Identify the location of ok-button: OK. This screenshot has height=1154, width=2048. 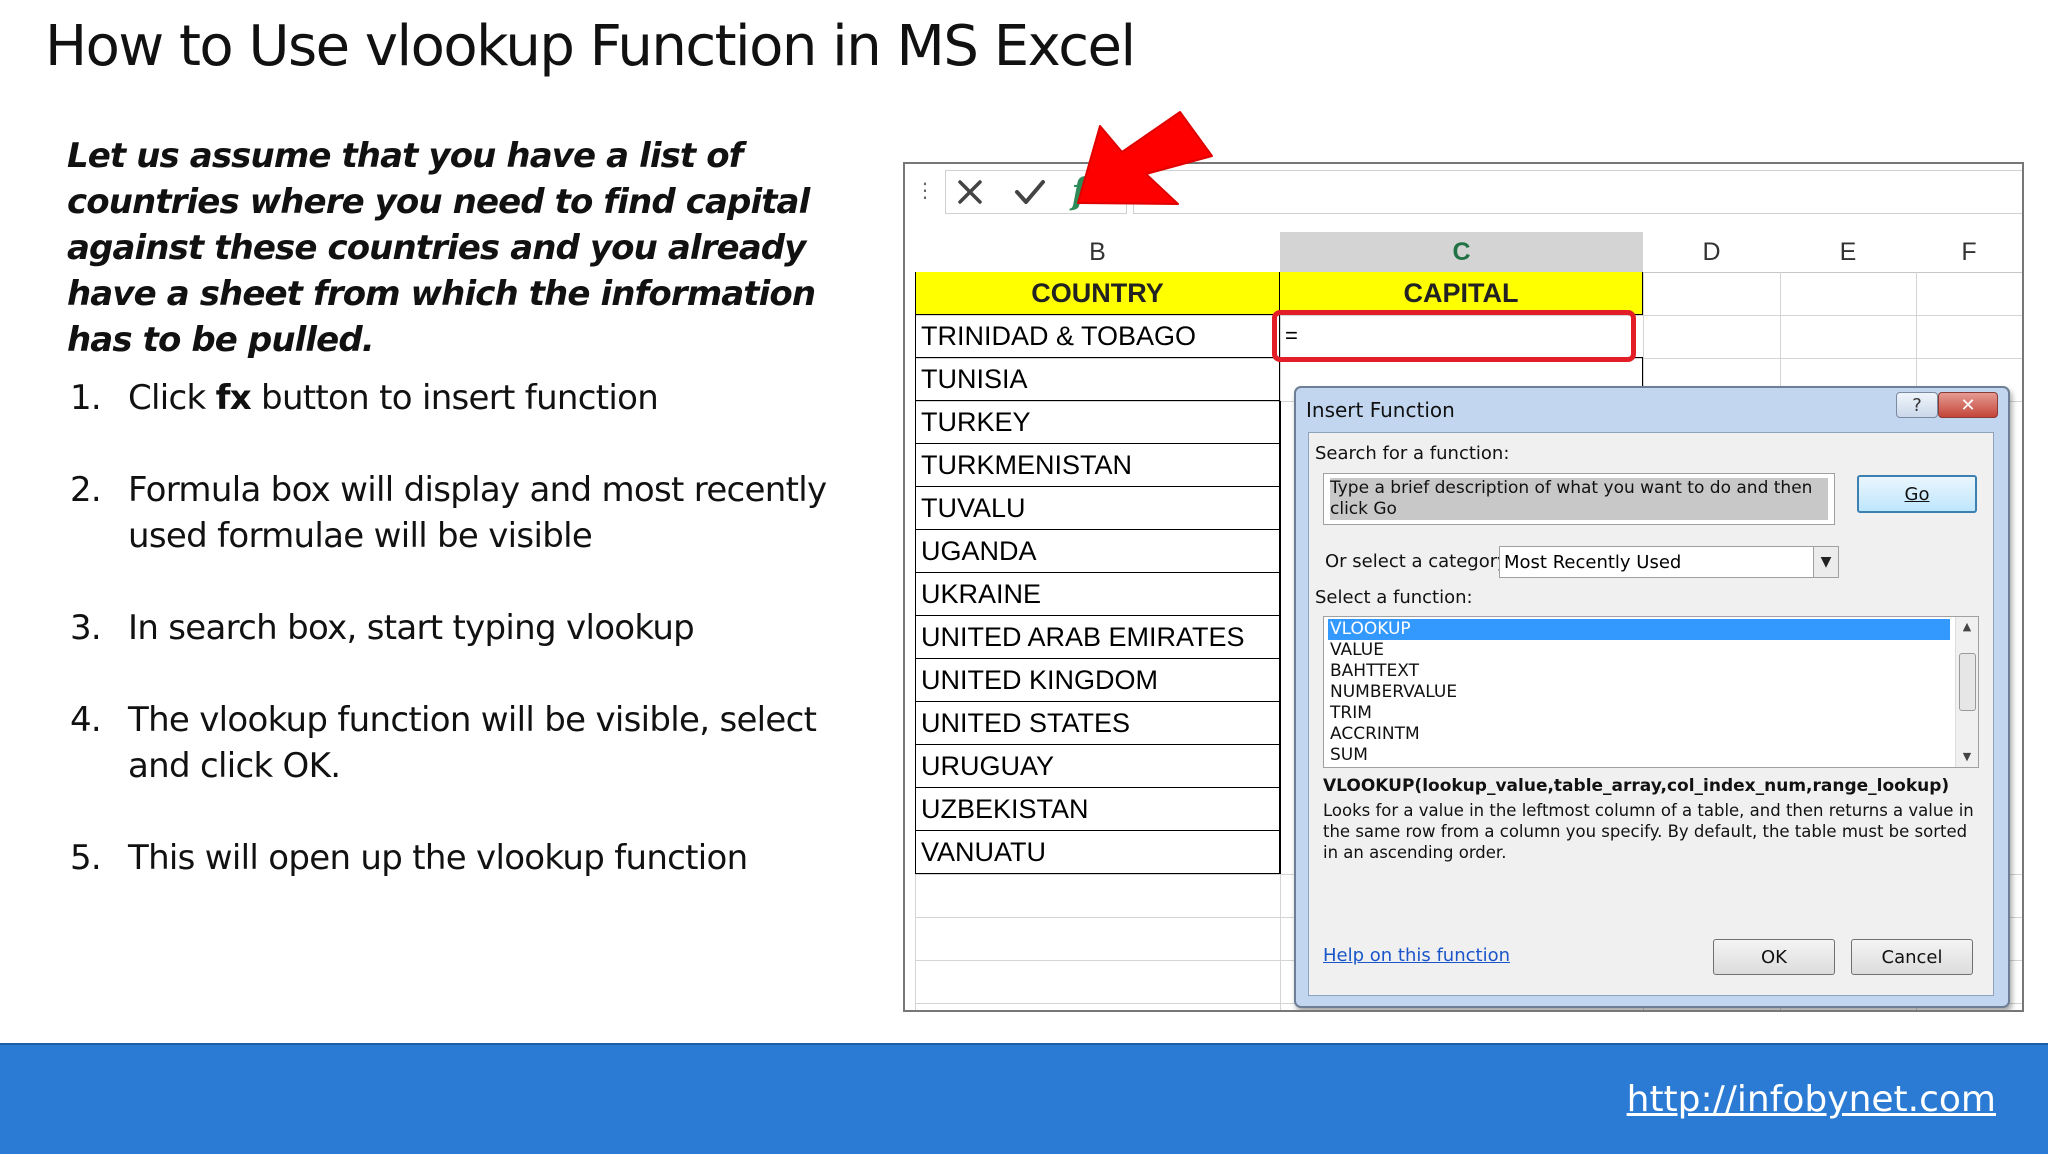
(1774, 957).